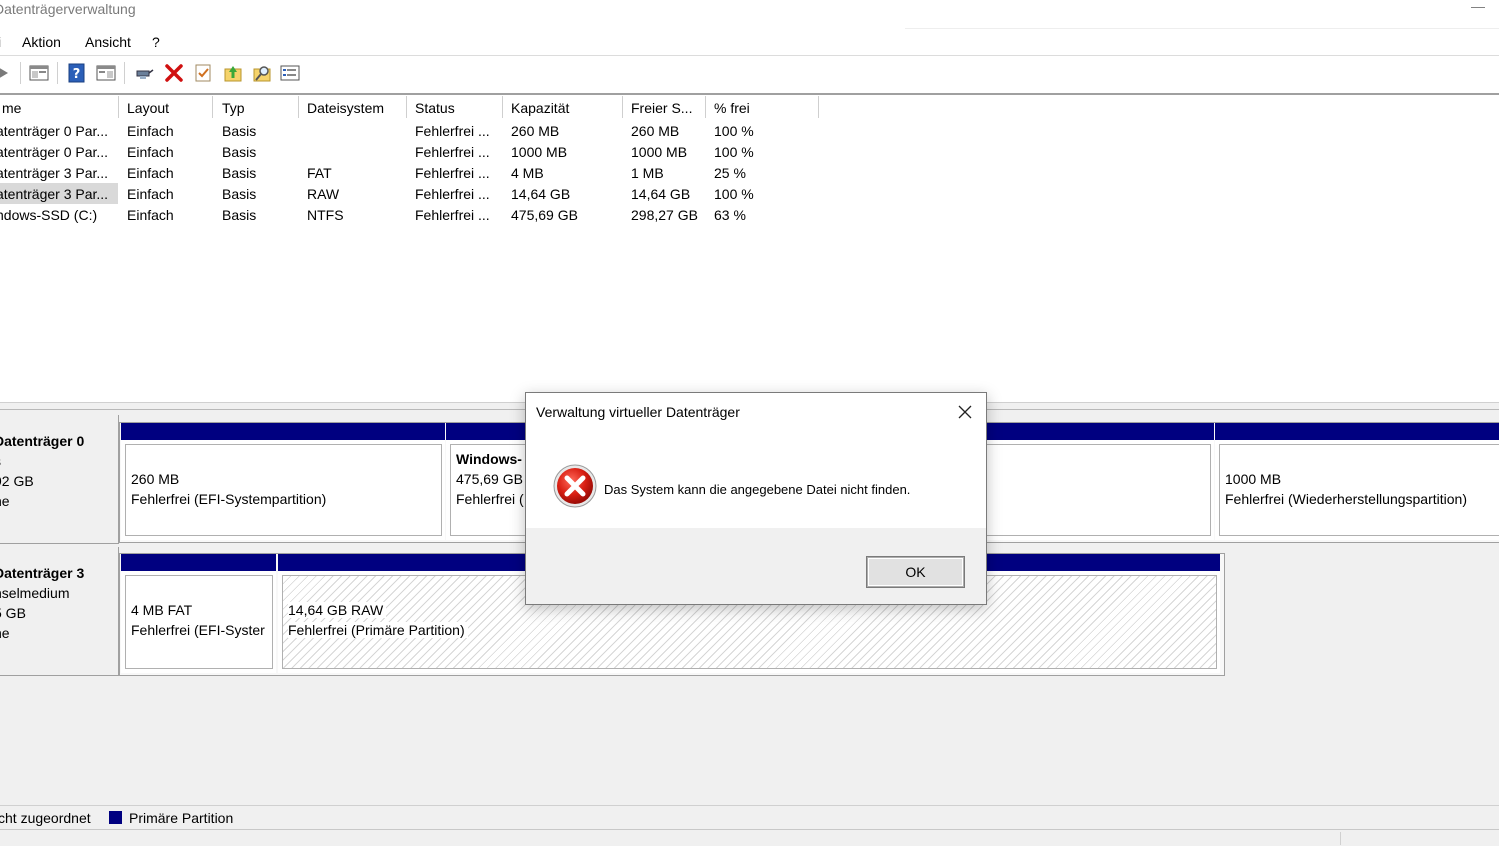  What do you see at coordinates (664, 215) in the screenshot?
I see `cell-free-space: 298,27 GB` at bounding box center [664, 215].